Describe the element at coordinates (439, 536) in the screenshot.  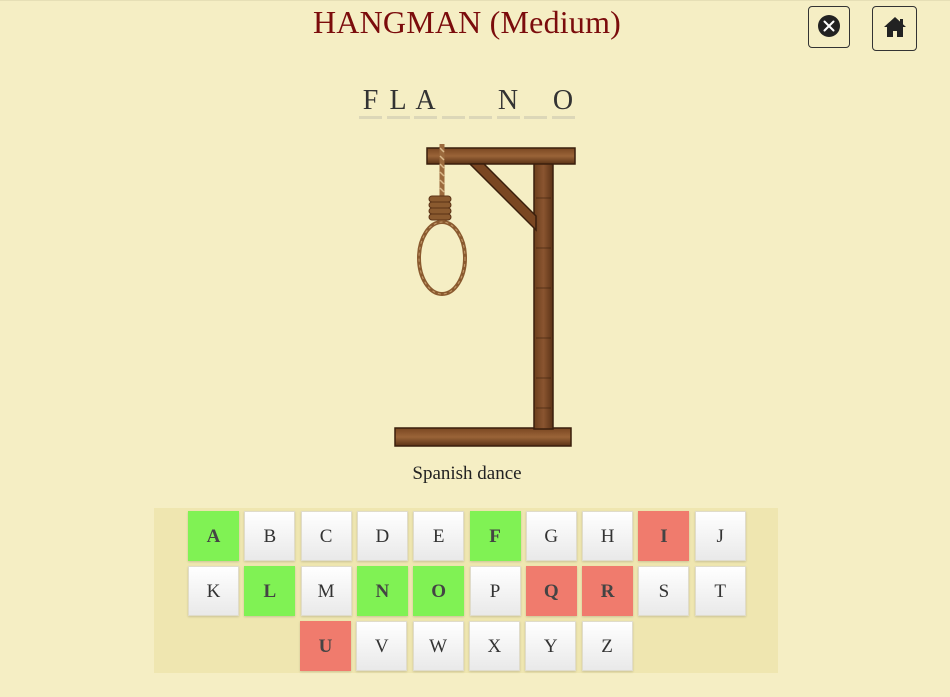
I see `letter-key-e: E` at that location.